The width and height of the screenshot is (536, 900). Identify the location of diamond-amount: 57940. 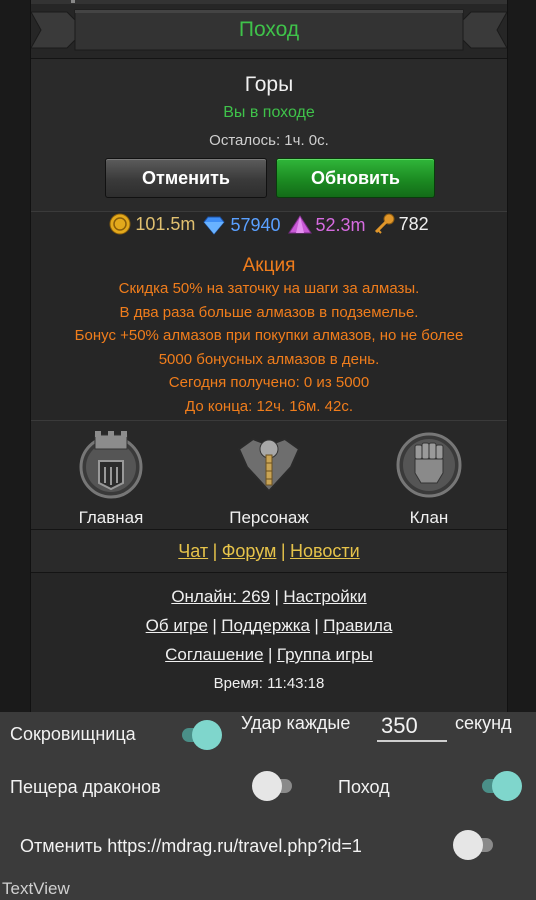
(255, 224).